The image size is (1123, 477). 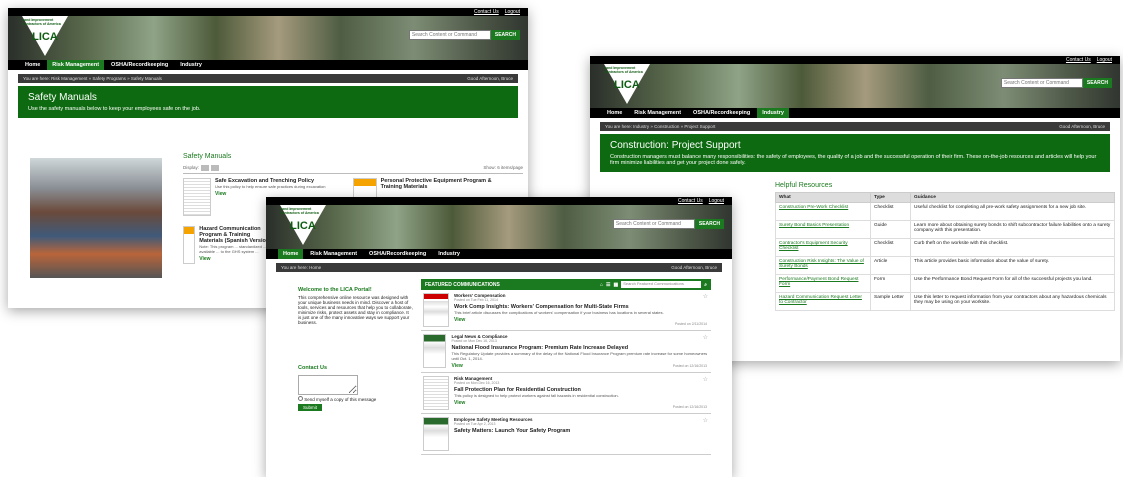 I want to click on submit-button: Submit, so click(x=310, y=407).